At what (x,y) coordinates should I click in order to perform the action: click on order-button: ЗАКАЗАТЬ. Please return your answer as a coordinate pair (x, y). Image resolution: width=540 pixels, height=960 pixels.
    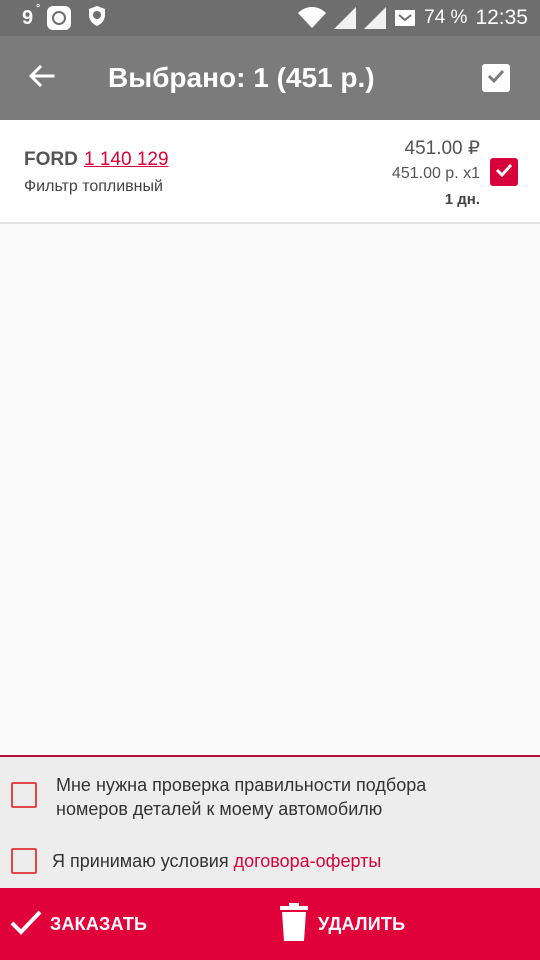
    Looking at the image, I should click on (135, 924).